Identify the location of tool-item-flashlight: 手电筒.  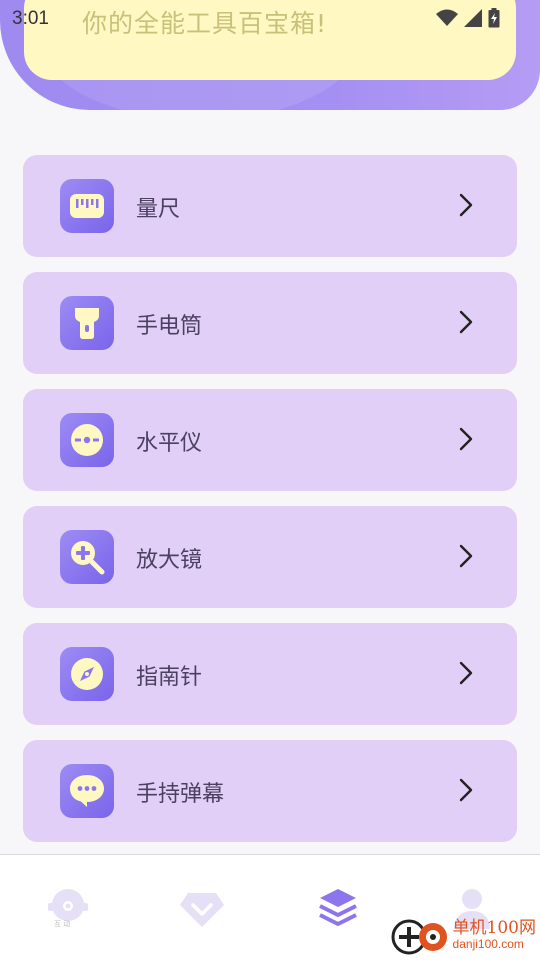
(270, 323).